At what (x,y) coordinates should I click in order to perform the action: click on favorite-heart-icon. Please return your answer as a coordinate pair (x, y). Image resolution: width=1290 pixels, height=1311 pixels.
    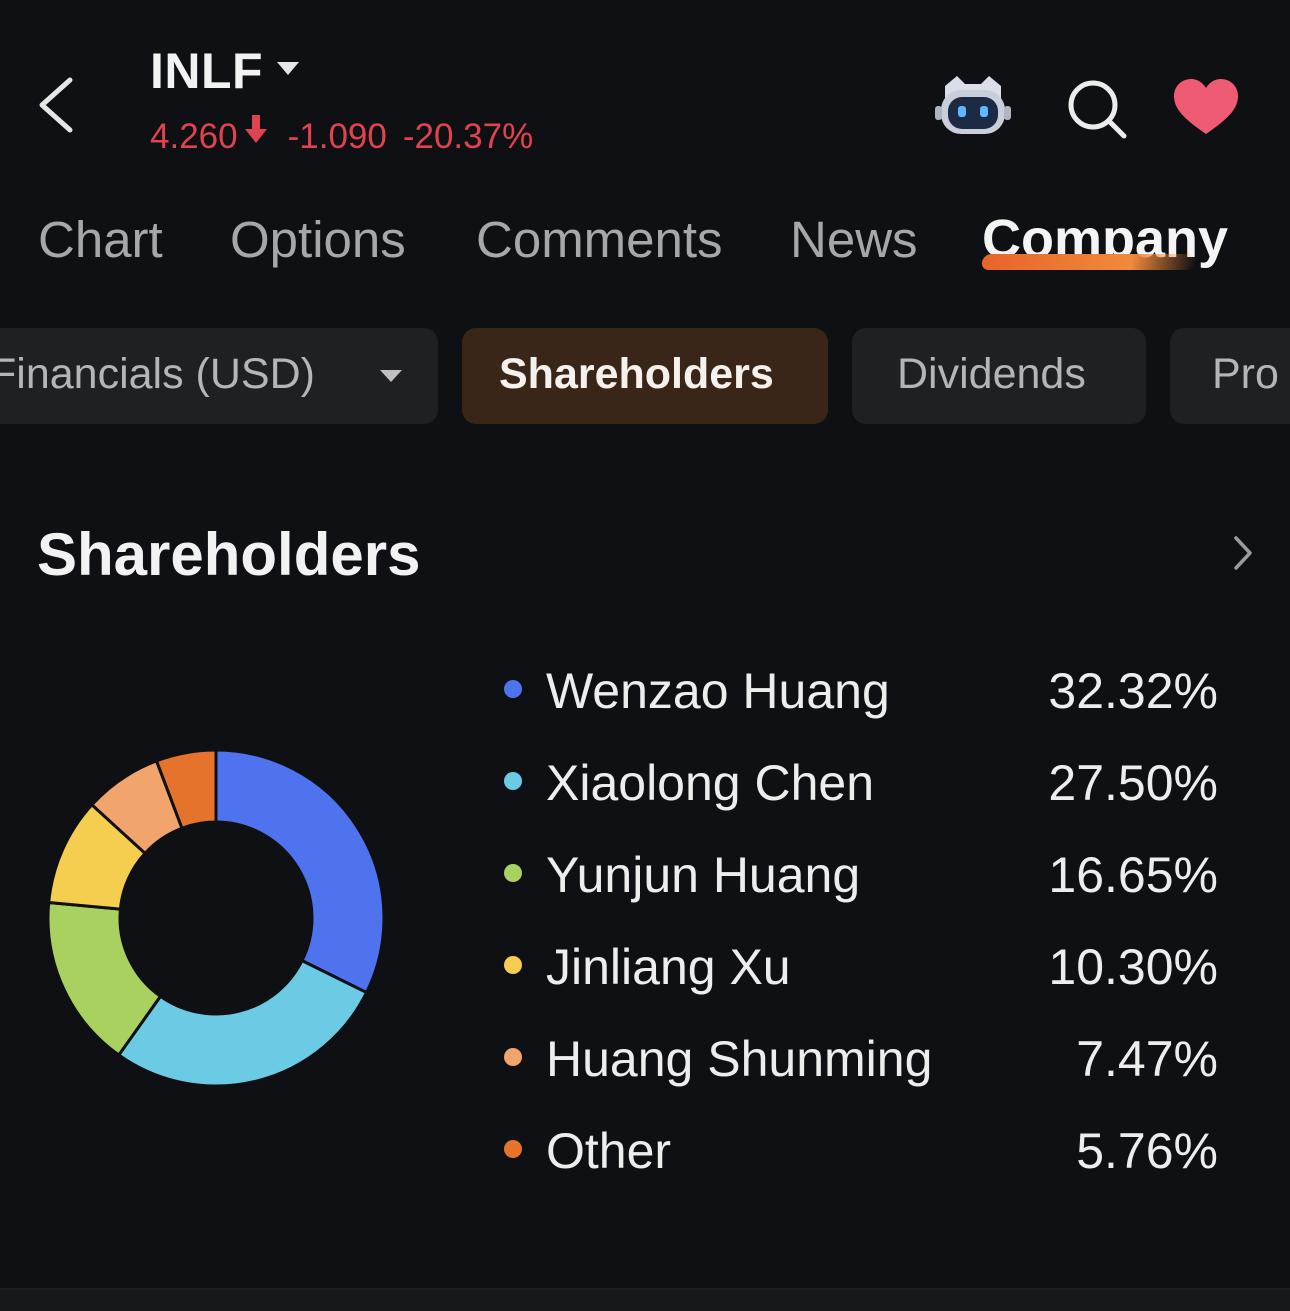
    Looking at the image, I should click on (1206, 107).